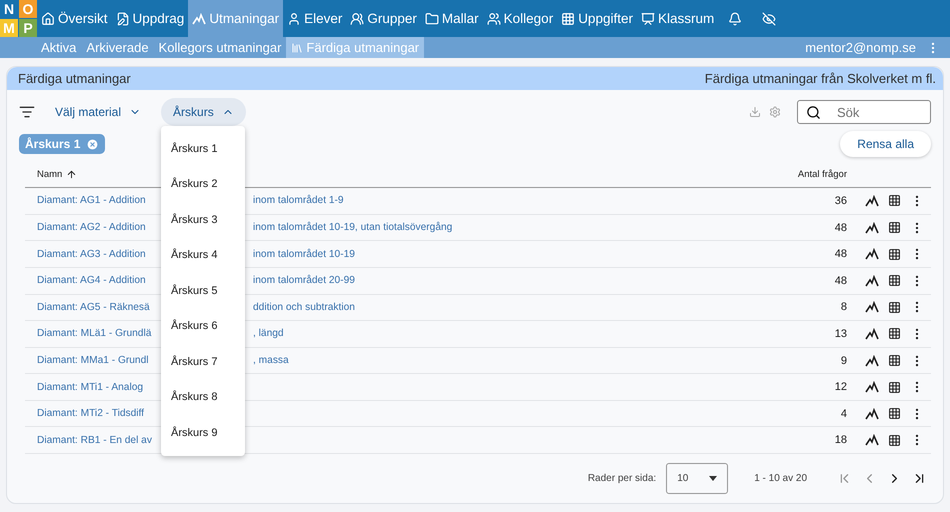  I want to click on menu-item: Årskurs 4, so click(203, 256).